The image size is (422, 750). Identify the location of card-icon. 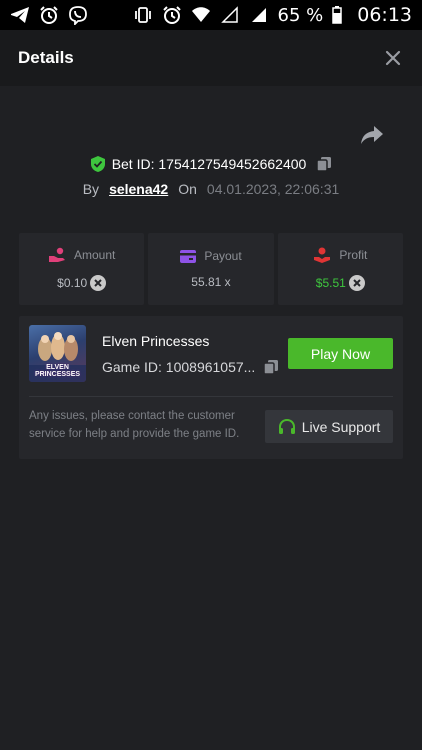
(188, 256).